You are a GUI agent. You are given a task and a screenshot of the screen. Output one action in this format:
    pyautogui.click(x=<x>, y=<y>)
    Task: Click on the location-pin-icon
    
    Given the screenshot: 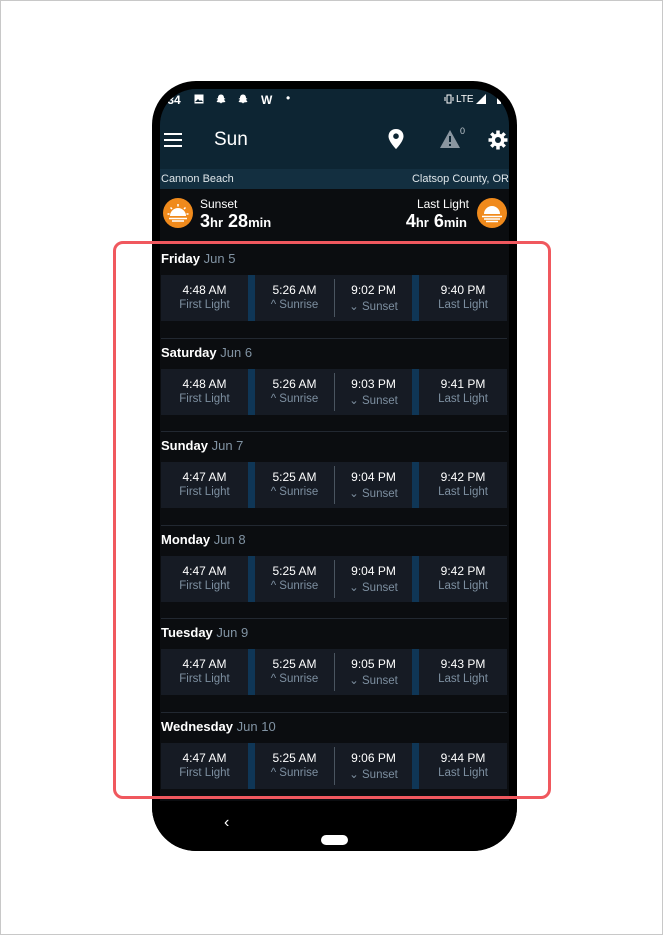 What is the action you would take?
    pyautogui.click(x=396, y=139)
    